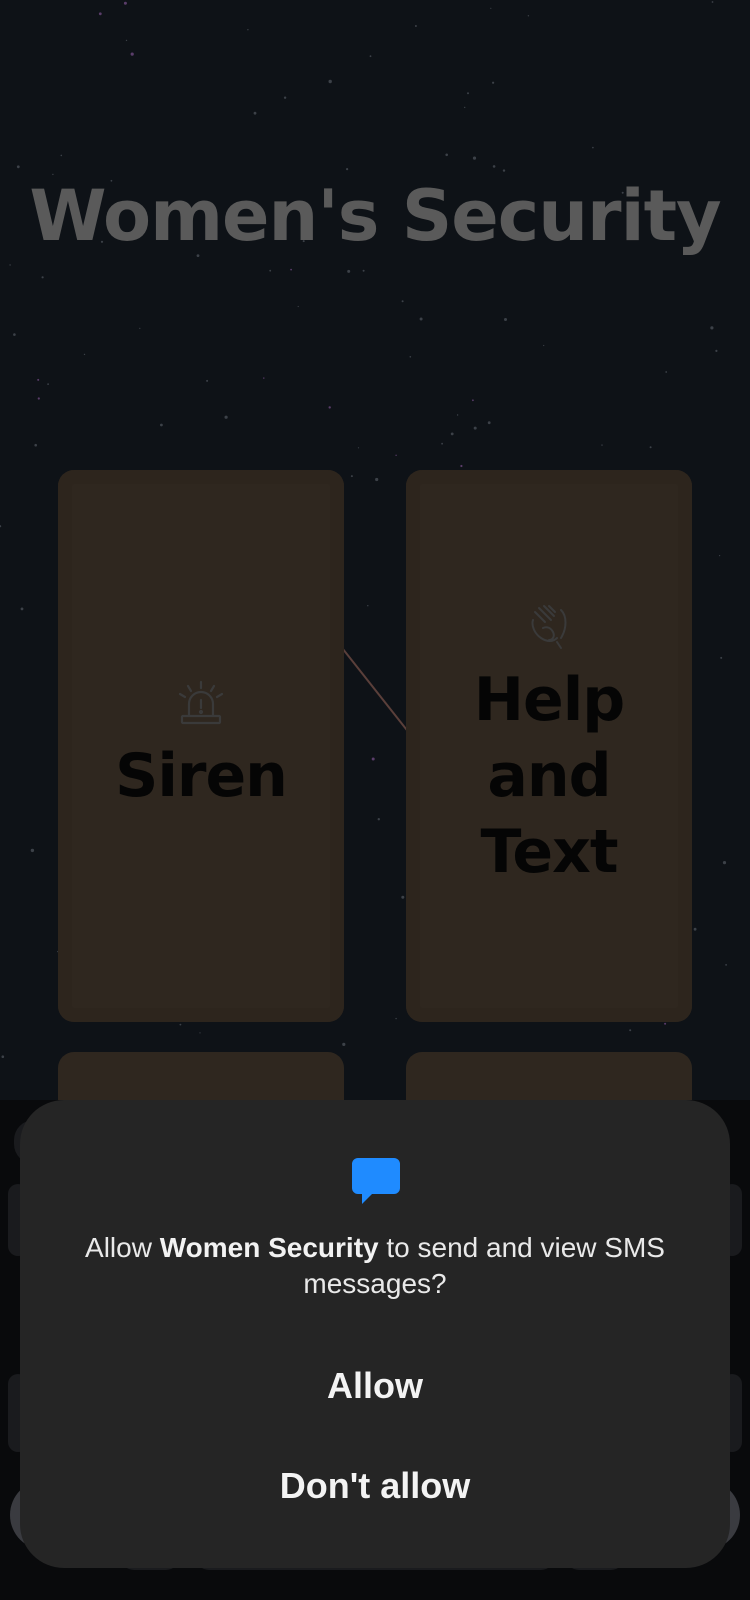 The image size is (750, 1600). I want to click on siren-tile-label: Siren, so click(201, 776).